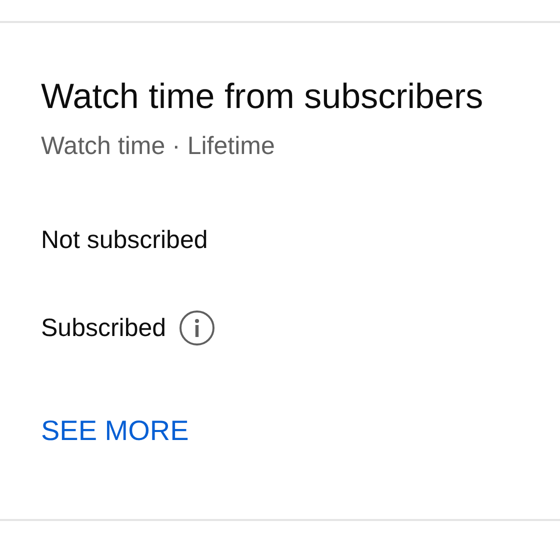 The height and width of the screenshot is (560, 560). What do you see at coordinates (197, 328) in the screenshot?
I see `info-icon` at bounding box center [197, 328].